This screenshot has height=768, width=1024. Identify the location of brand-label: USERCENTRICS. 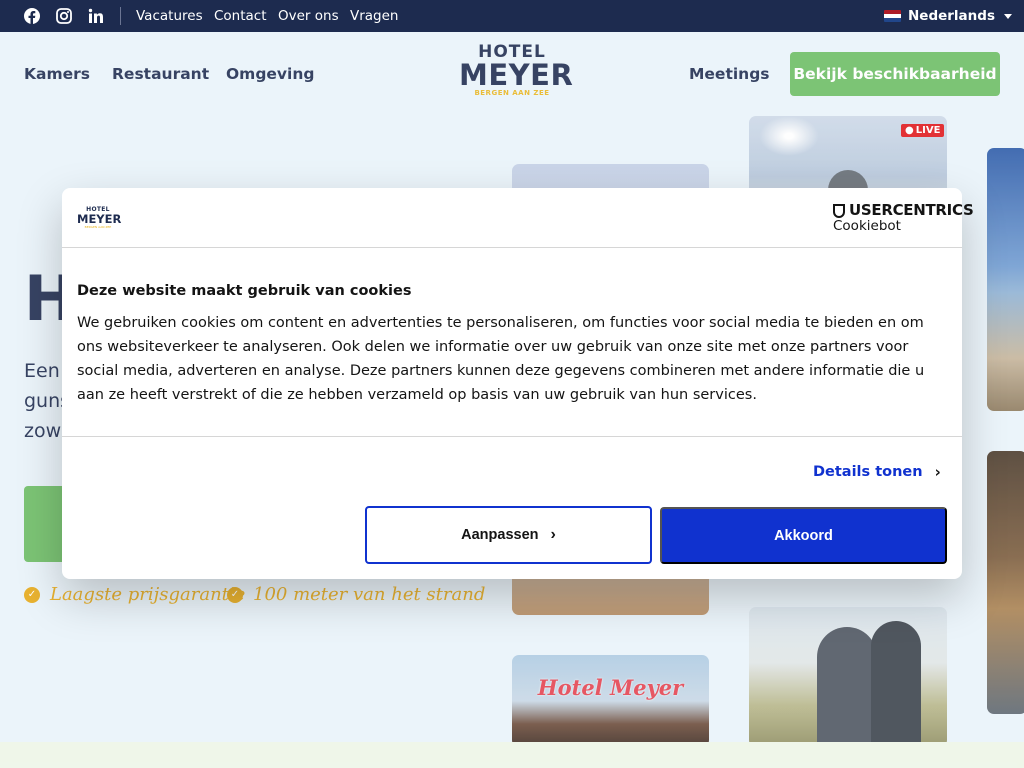
(911, 210).